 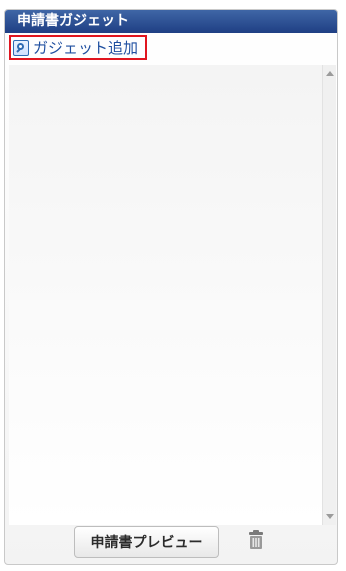 I want to click on add-gadget-search-icon, so click(x=21, y=47).